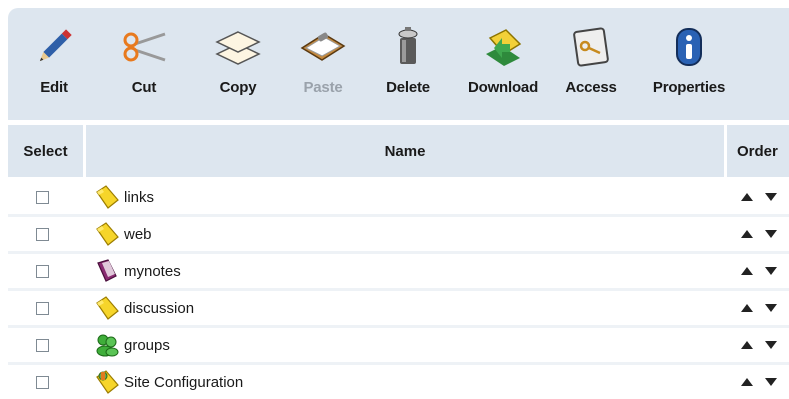  I want to click on order-column-header: Order, so click(758, 151).